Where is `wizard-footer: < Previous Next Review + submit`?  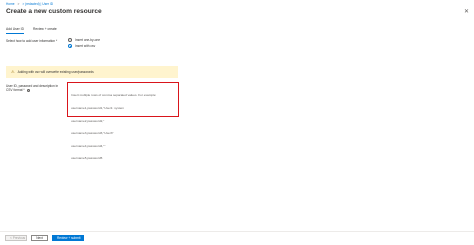
wizard-footer: < Previous Next Review + submit is located at coordinates (44, 238).